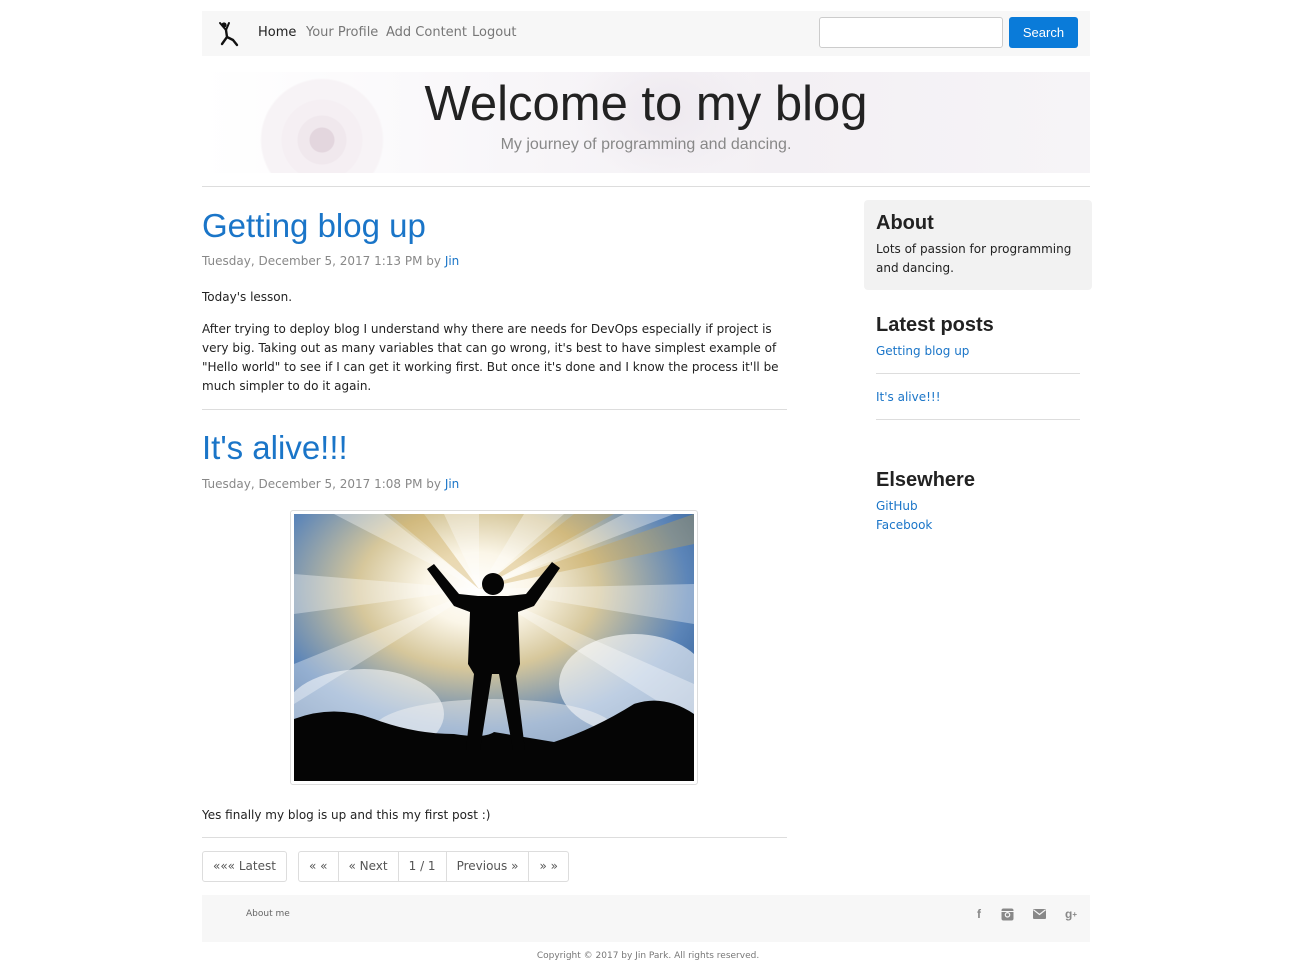 The image size is (1296, 967). I want to click on hero-title: Welcome to my blog, so click(646, 104).